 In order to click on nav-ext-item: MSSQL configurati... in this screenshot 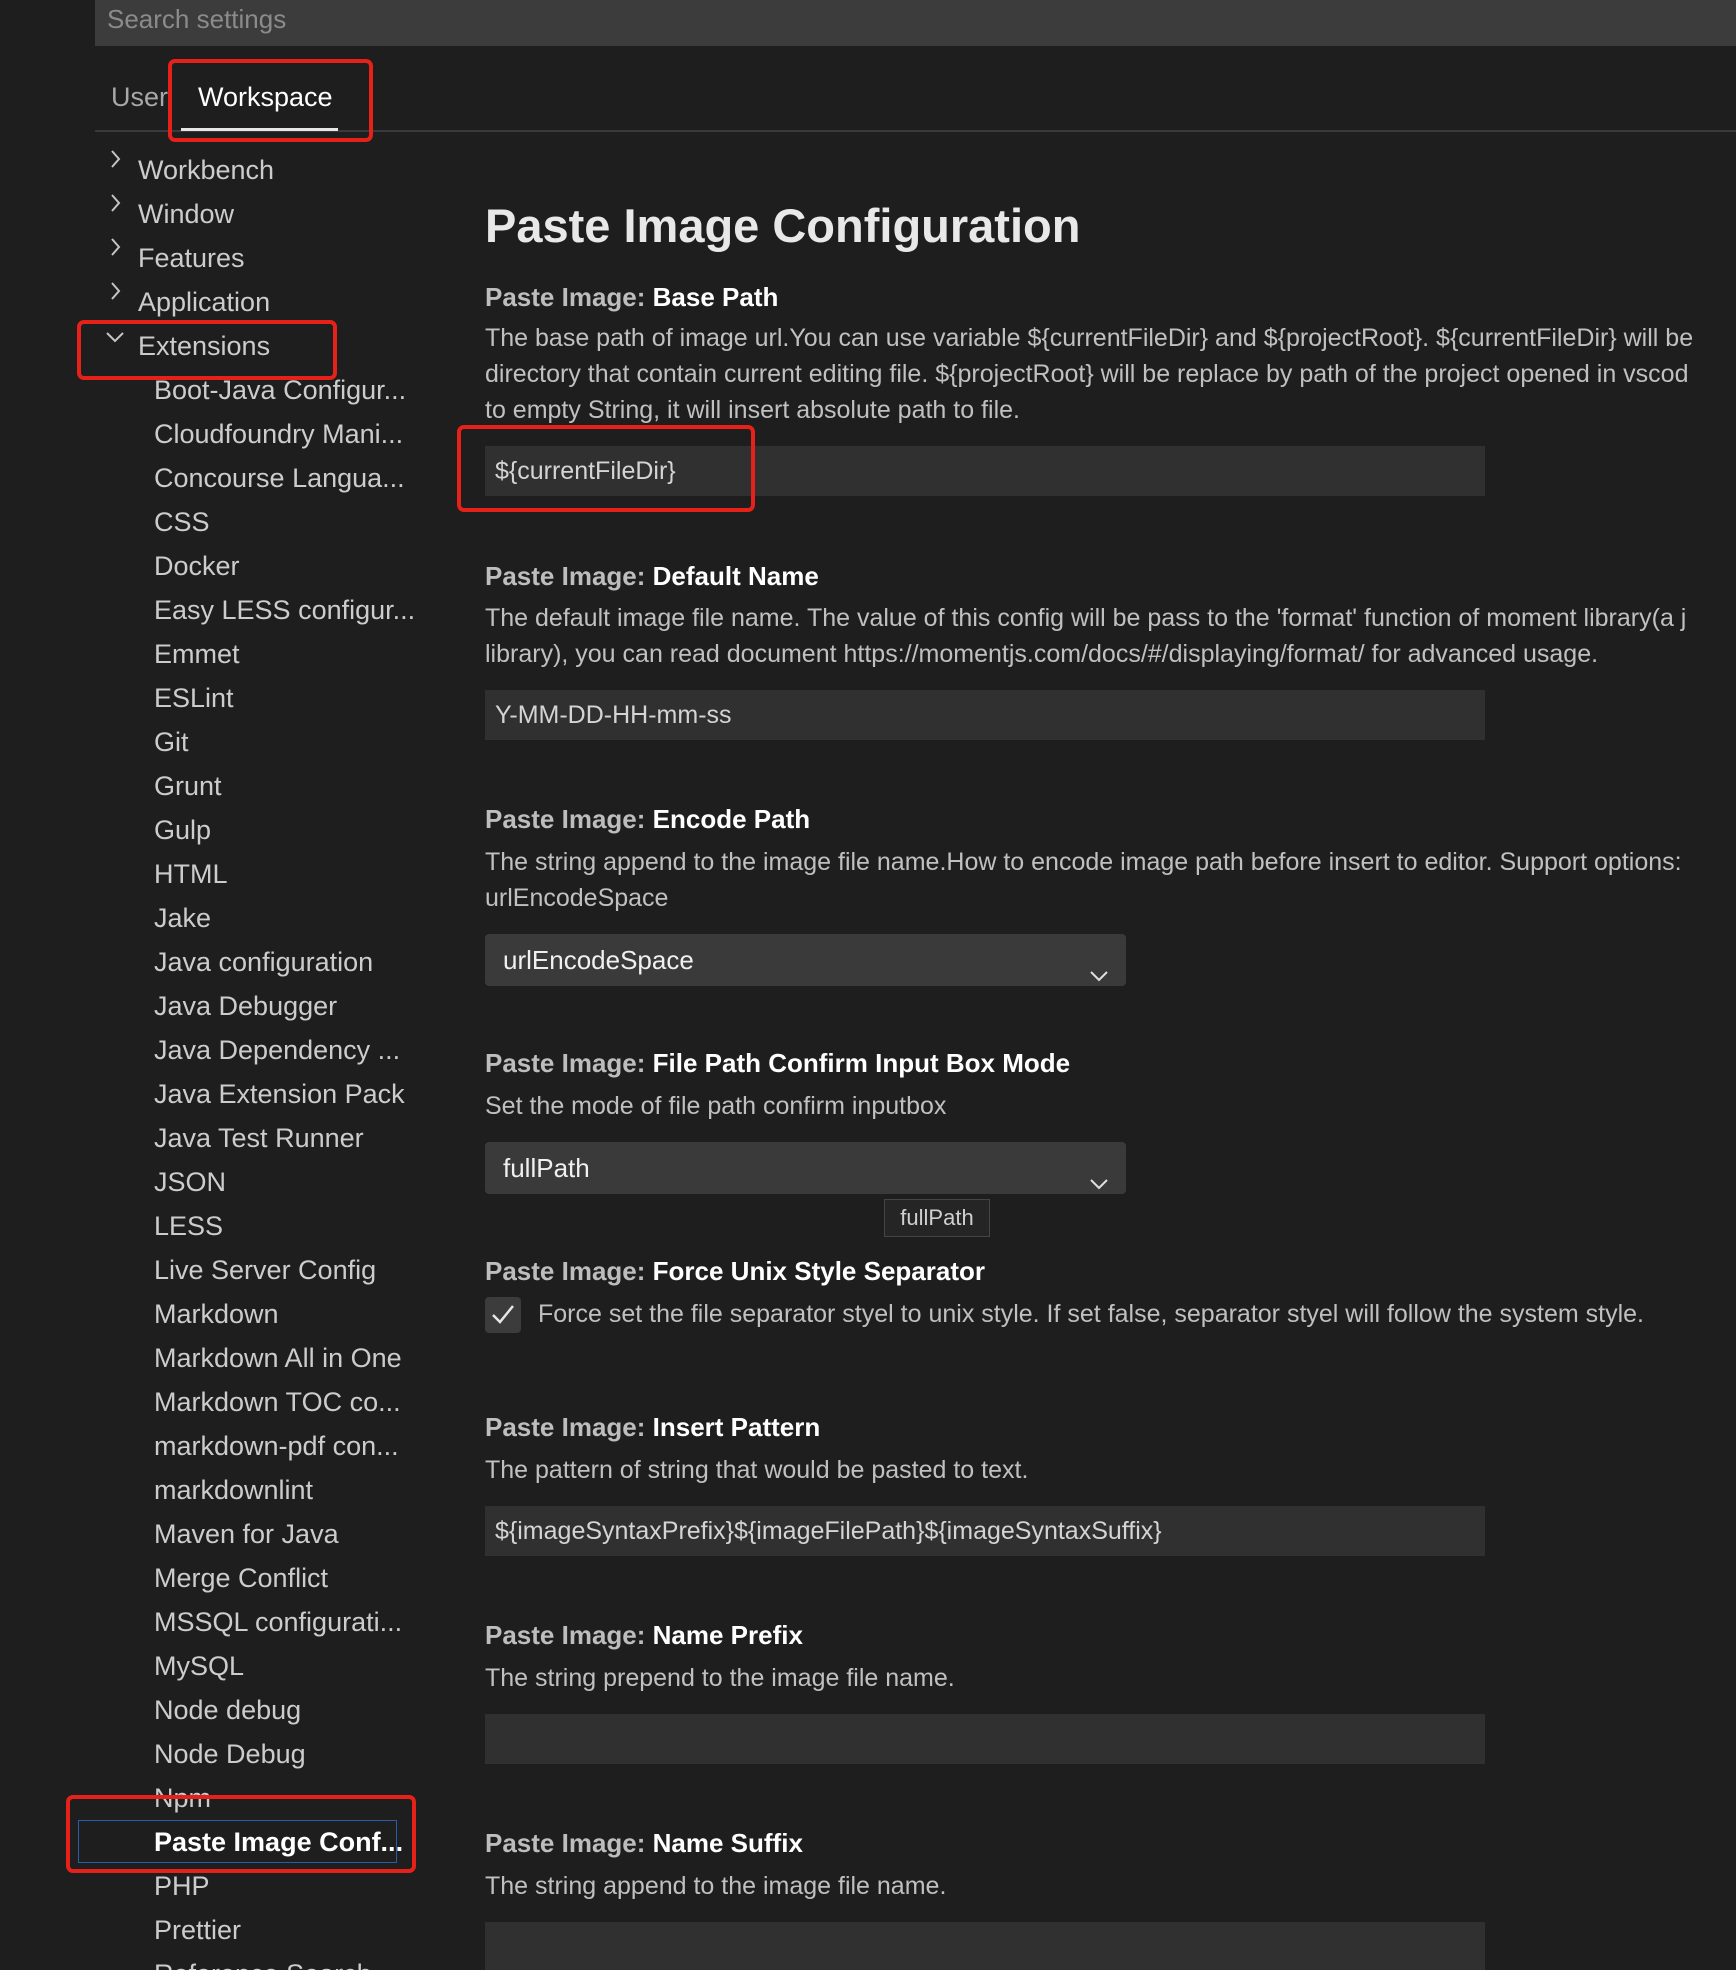, I will do `click(278, 1622)`.